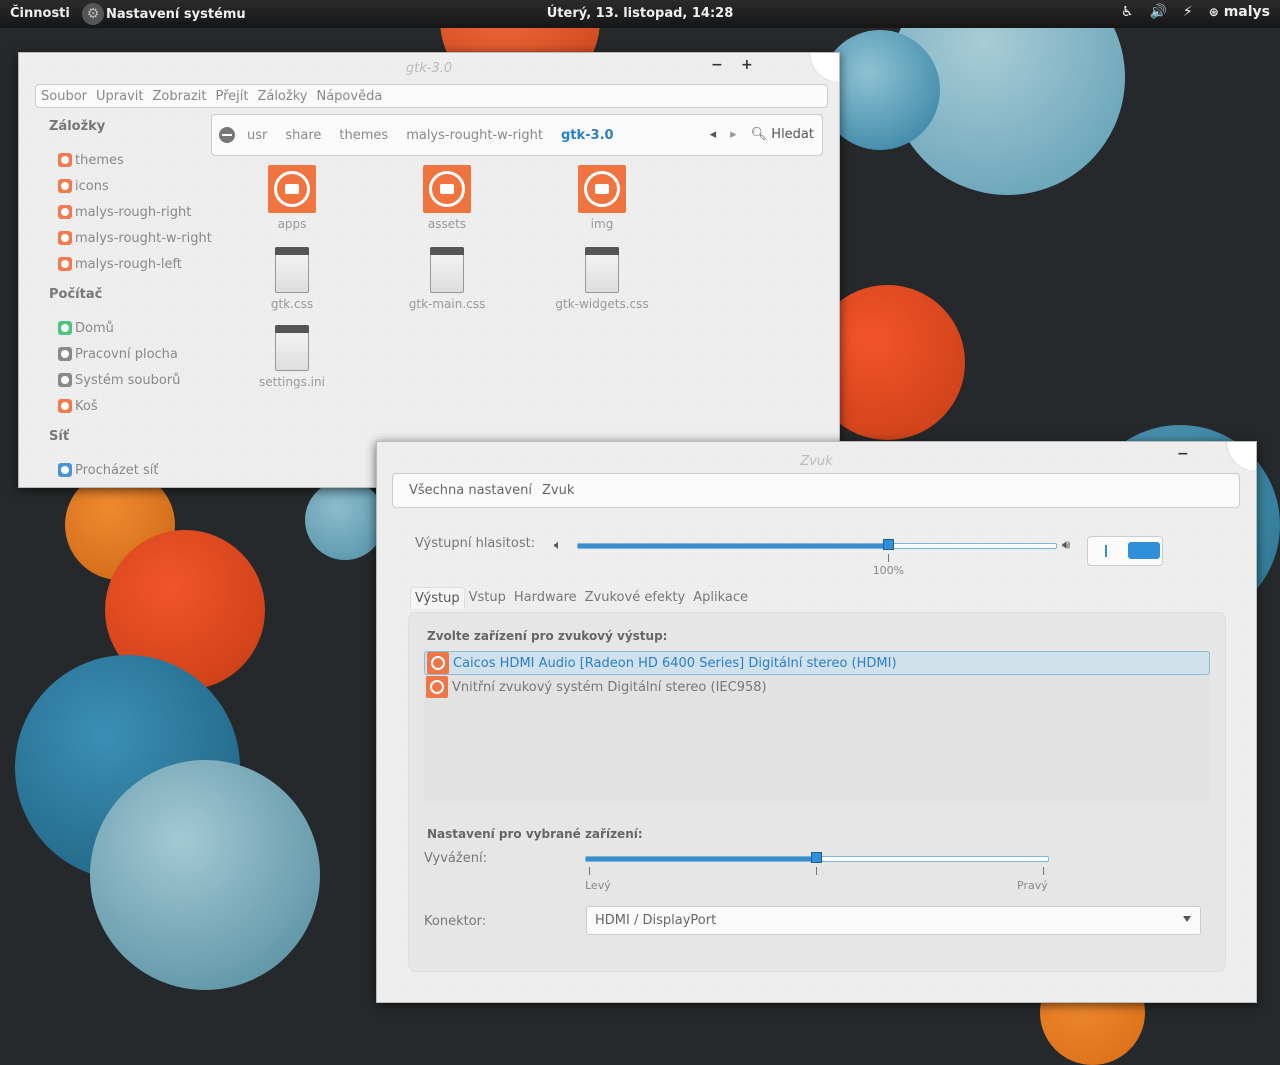  Describe the element at coordinates (40, 13) in the screenshot. I see `activities-button: Činnosti` at that location.